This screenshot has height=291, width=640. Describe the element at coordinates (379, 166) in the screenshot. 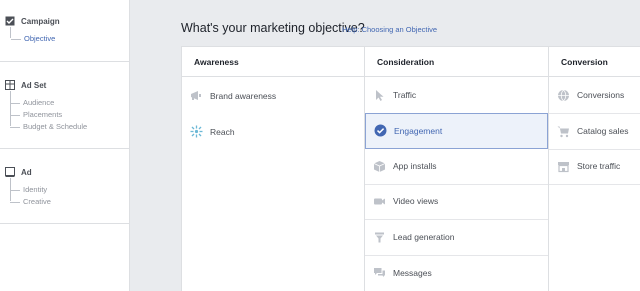

I see `app-box-icon` at that location.